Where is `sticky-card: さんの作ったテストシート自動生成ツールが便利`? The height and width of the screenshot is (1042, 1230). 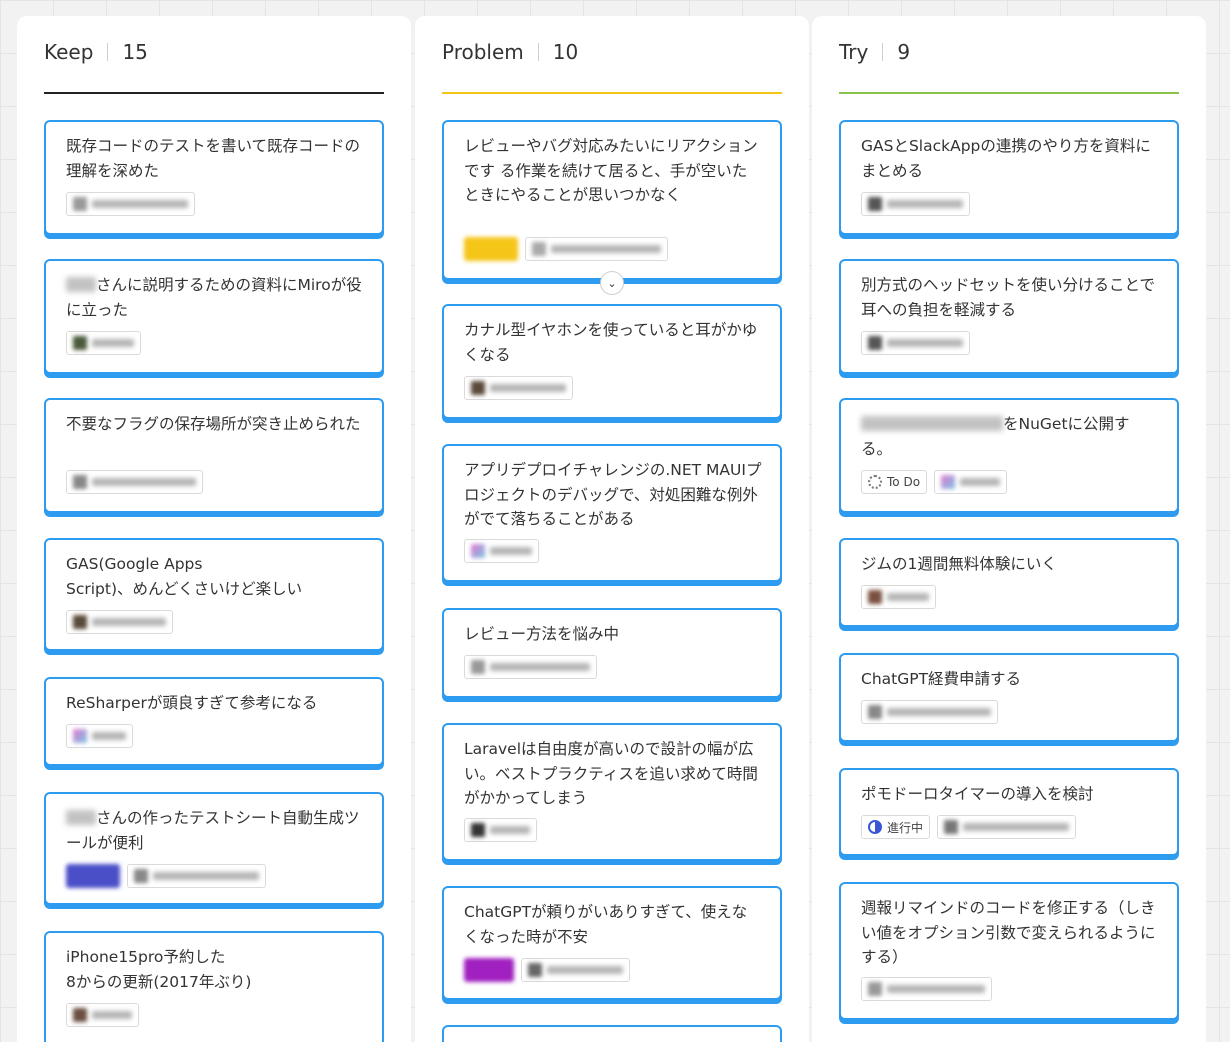
sticky-card: さんの作ったテストシート自動生成ツールが便利 is located at coordinates (214, 848).